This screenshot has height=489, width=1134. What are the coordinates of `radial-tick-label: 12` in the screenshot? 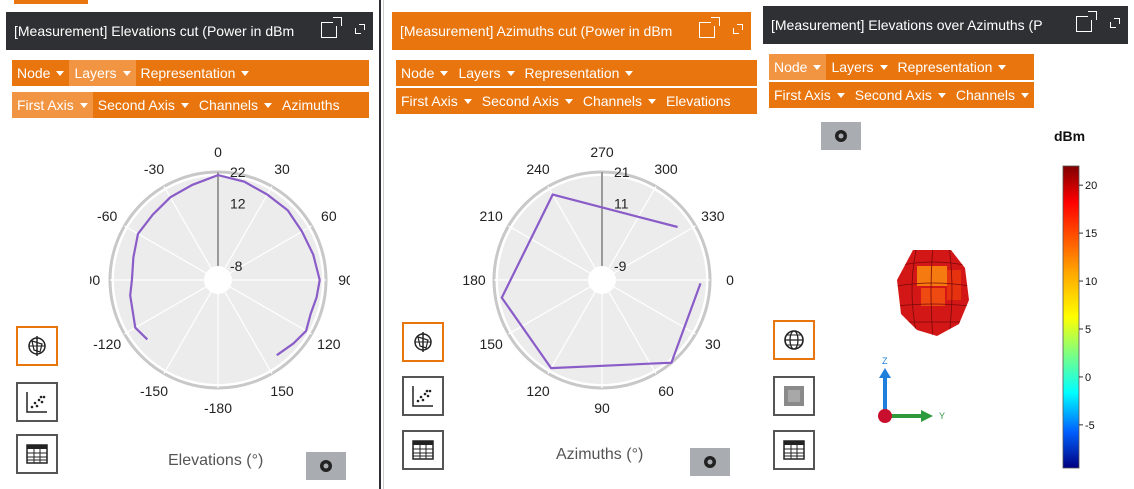 It's located at (238, 203).